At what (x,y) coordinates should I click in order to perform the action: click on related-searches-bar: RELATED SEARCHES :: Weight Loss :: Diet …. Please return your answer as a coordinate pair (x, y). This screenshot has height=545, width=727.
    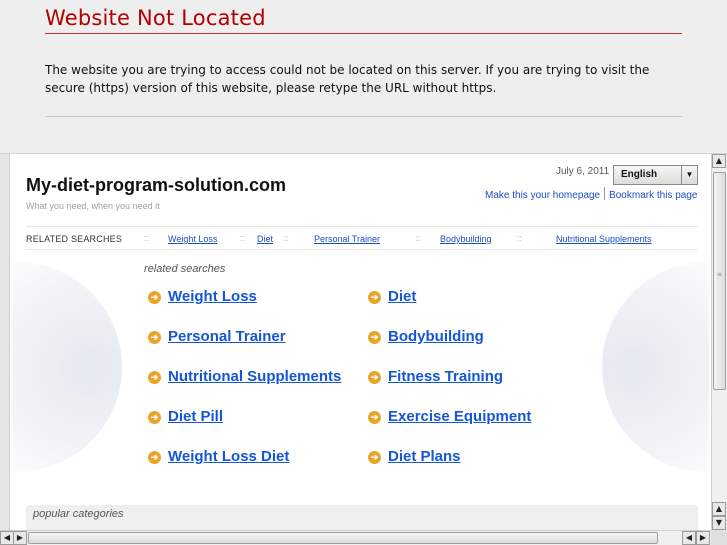
    Looking at the image, I should click on (362, 238).